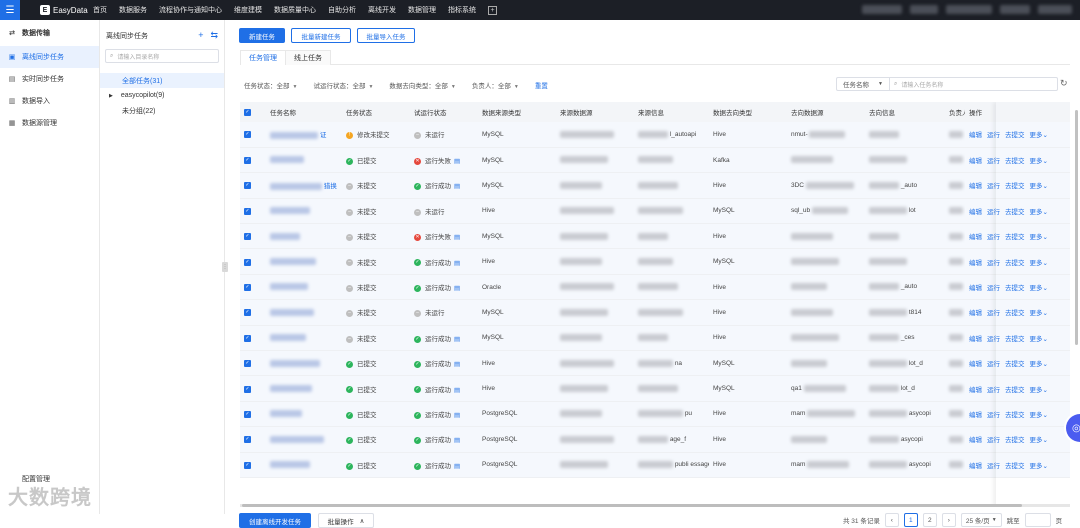  Describe the element at coordinates (49, 79) in the screenshot. I see `sidebar-item-realtime-sync: ▤ 实时同步任务` at that location.